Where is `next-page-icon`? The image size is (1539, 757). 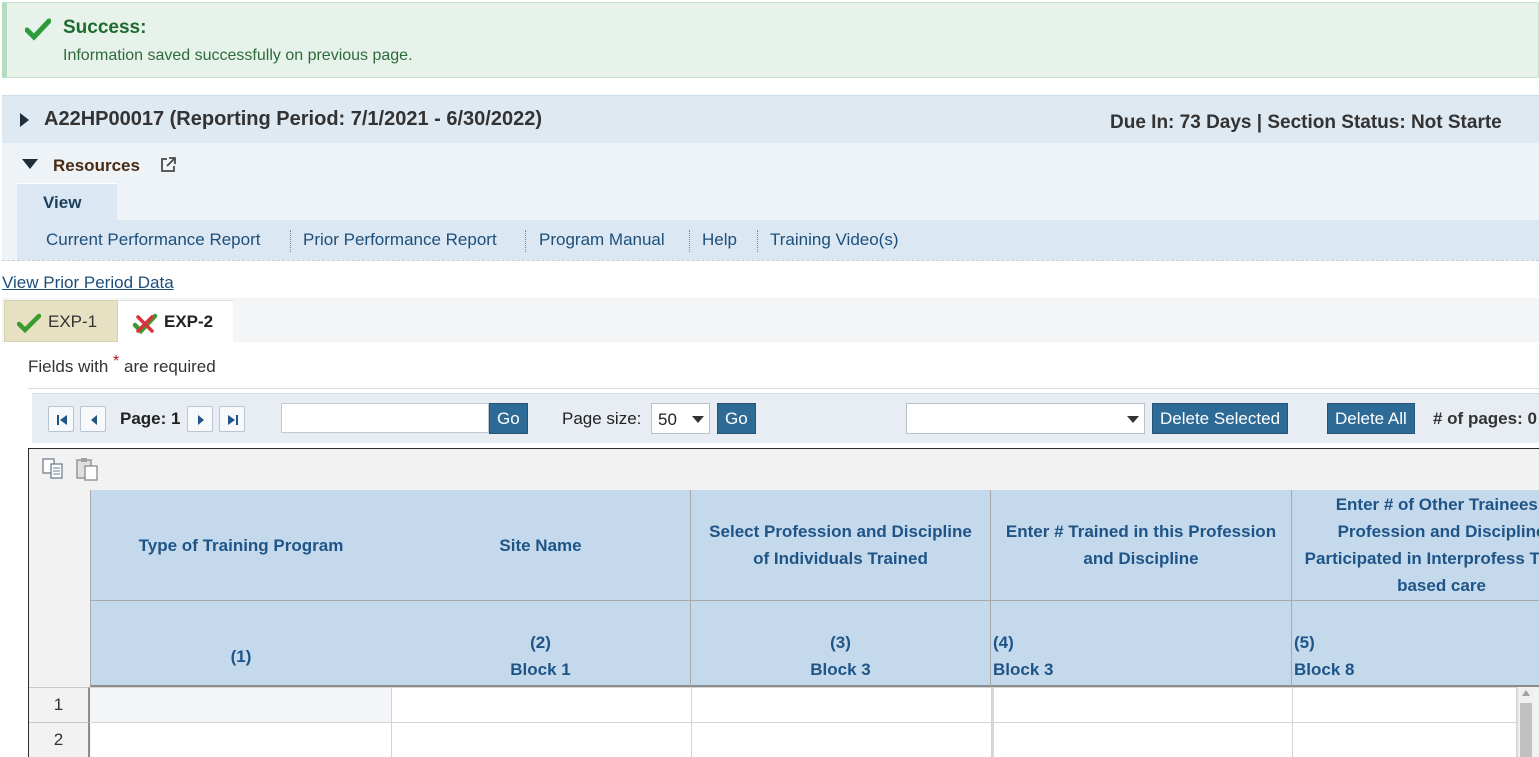
next-page-icon is located at coordinates (201, 420).